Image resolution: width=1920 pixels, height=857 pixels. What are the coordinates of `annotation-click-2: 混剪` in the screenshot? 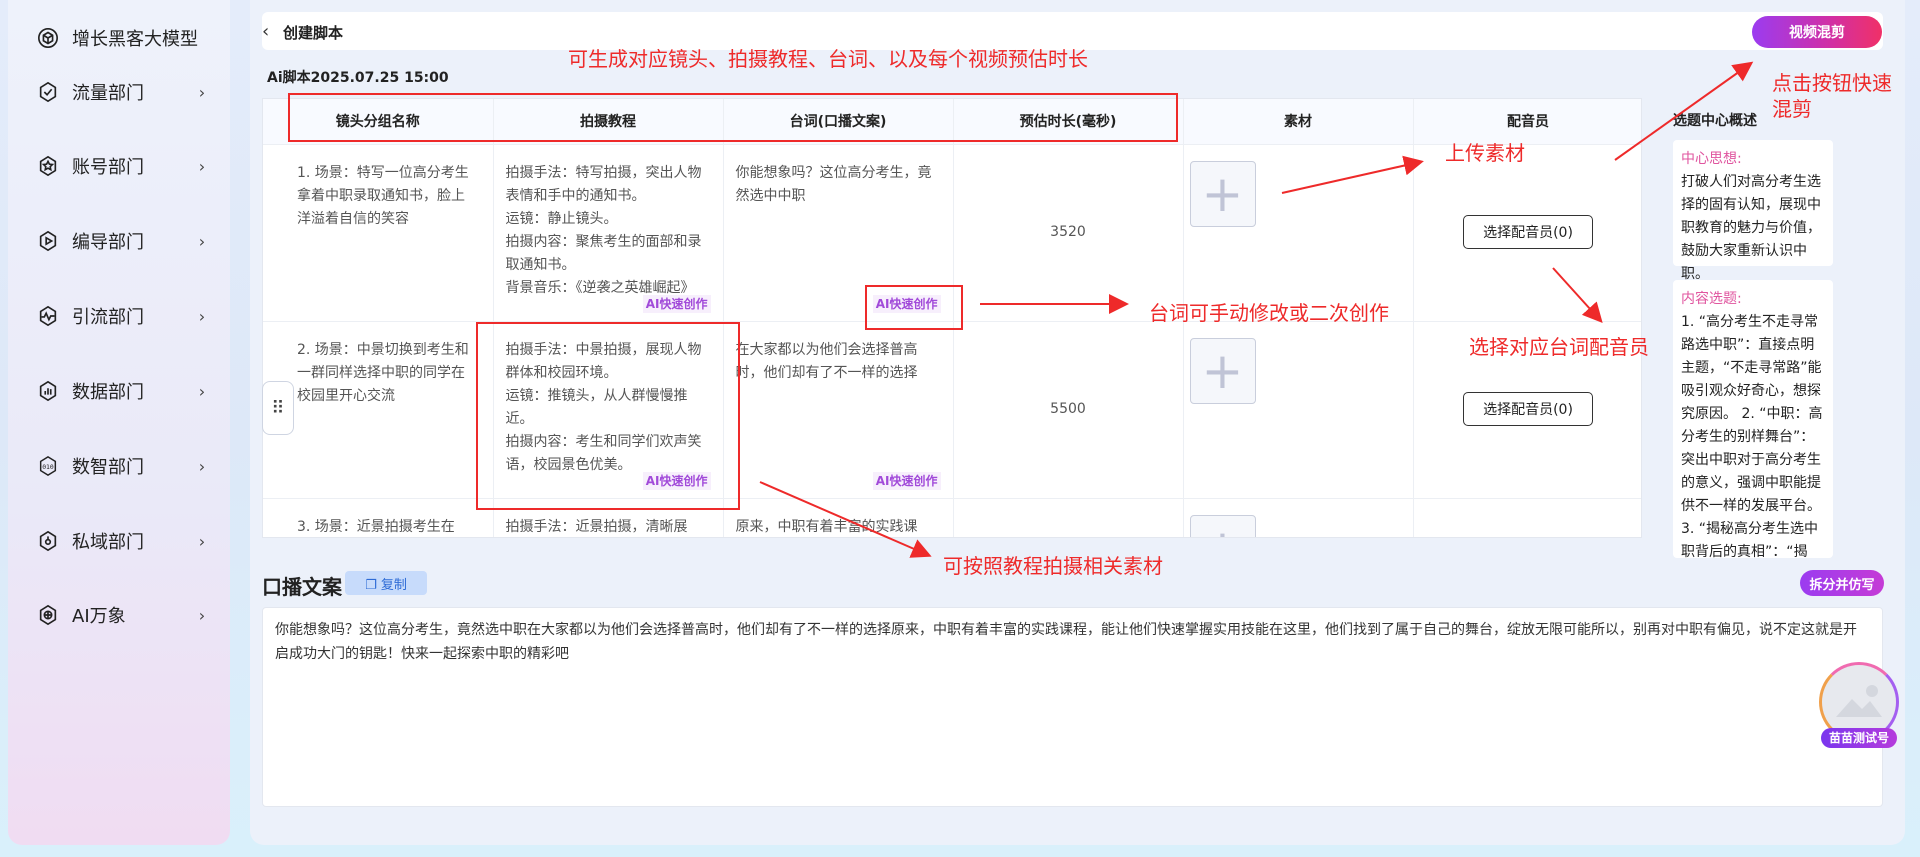 It's located at (1792, 109).